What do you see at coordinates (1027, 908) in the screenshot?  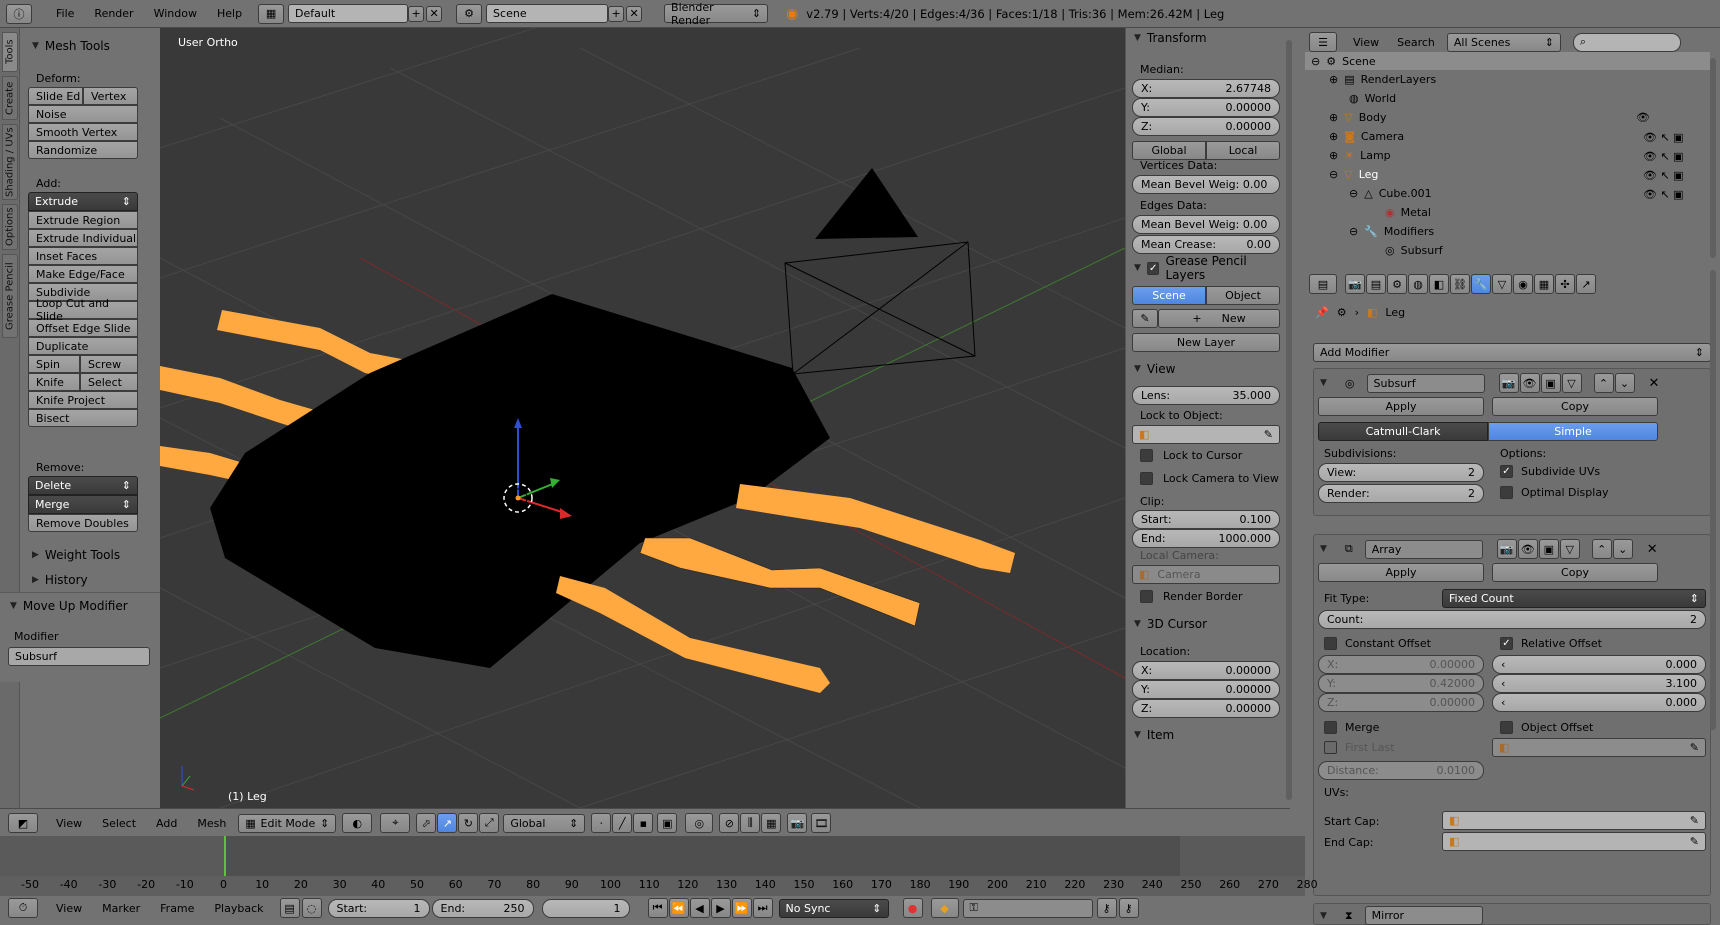 I see `keying-set-field: ⚿` at bounding box center [1027, 908].